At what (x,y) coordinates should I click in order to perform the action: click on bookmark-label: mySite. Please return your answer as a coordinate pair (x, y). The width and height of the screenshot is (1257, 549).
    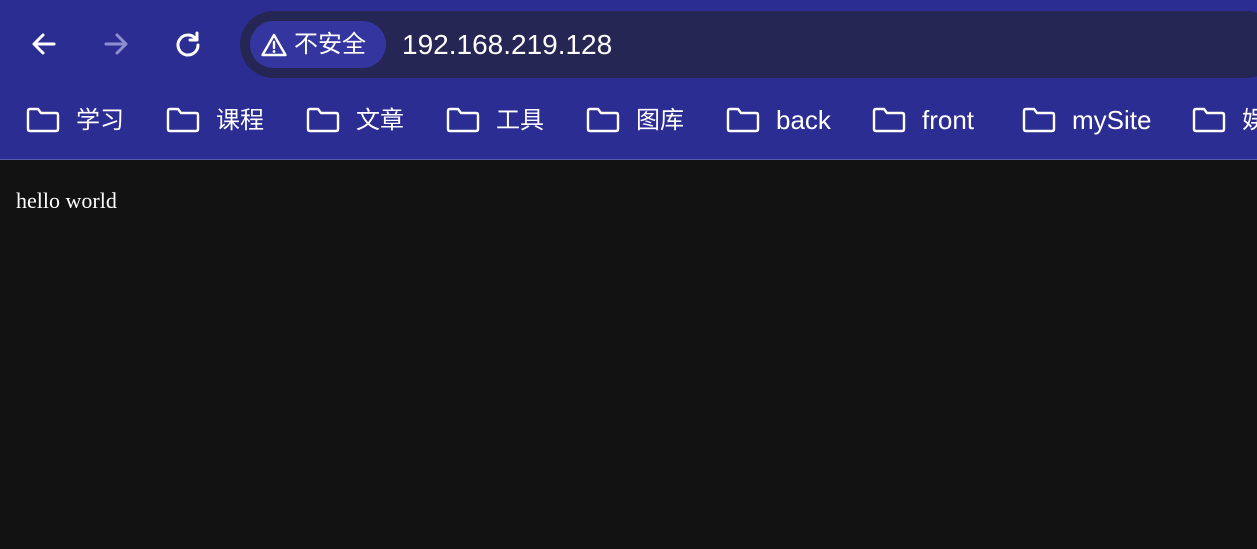
    Looking at the image, I should click on (1112, 120).